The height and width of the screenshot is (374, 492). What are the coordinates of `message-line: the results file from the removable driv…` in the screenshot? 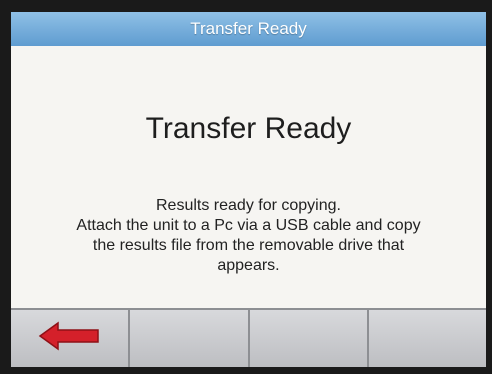 It's located at (248, 245).